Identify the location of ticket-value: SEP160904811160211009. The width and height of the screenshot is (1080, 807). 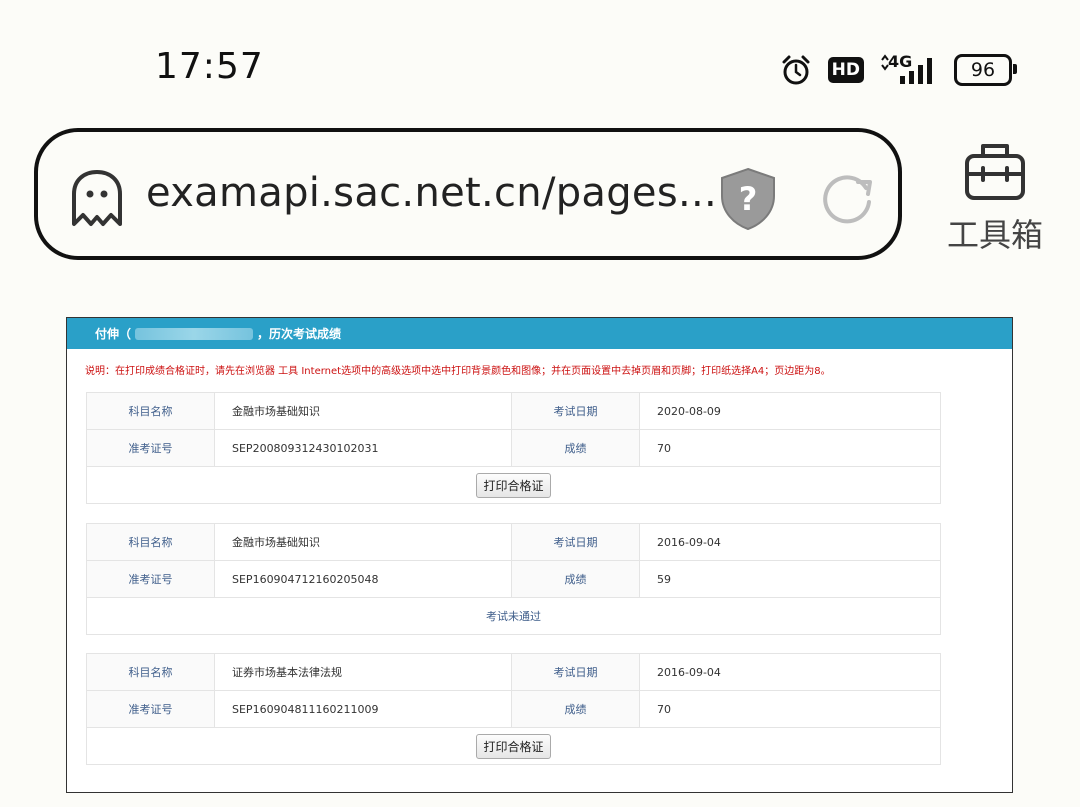
(363, 709).